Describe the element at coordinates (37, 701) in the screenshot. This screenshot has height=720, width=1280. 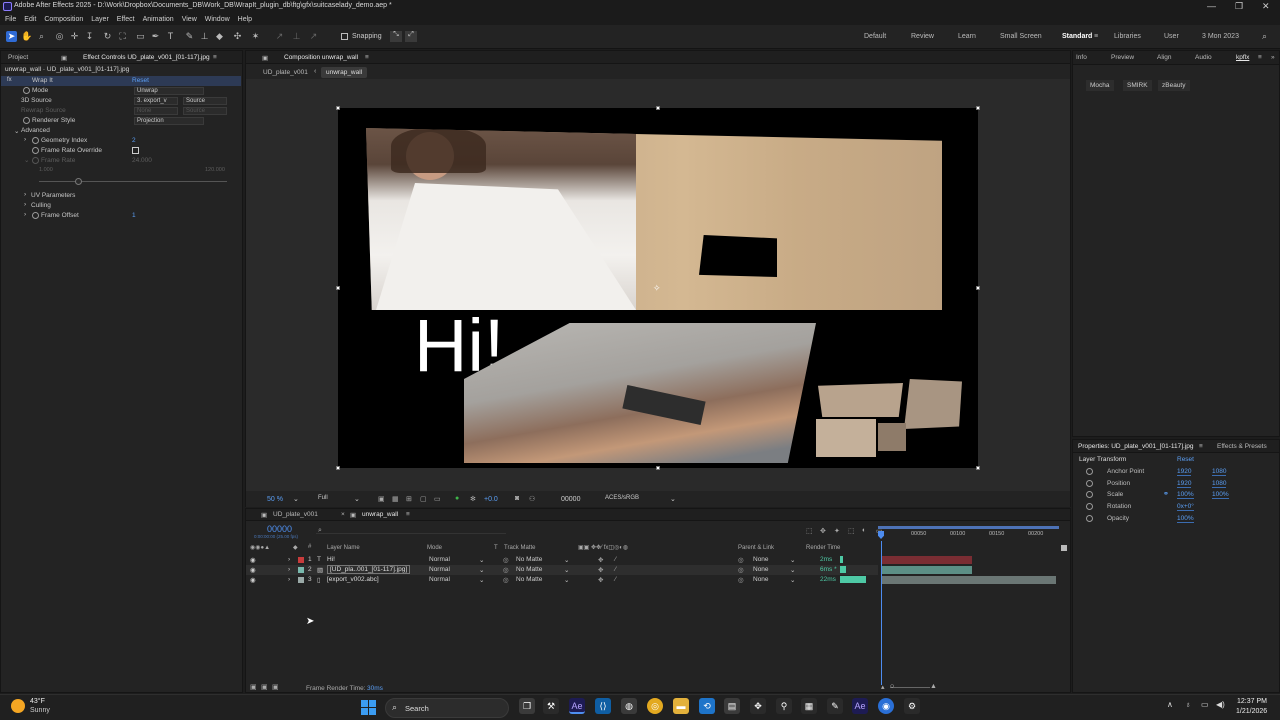
I see `weather-temp: 43°F` at that location.